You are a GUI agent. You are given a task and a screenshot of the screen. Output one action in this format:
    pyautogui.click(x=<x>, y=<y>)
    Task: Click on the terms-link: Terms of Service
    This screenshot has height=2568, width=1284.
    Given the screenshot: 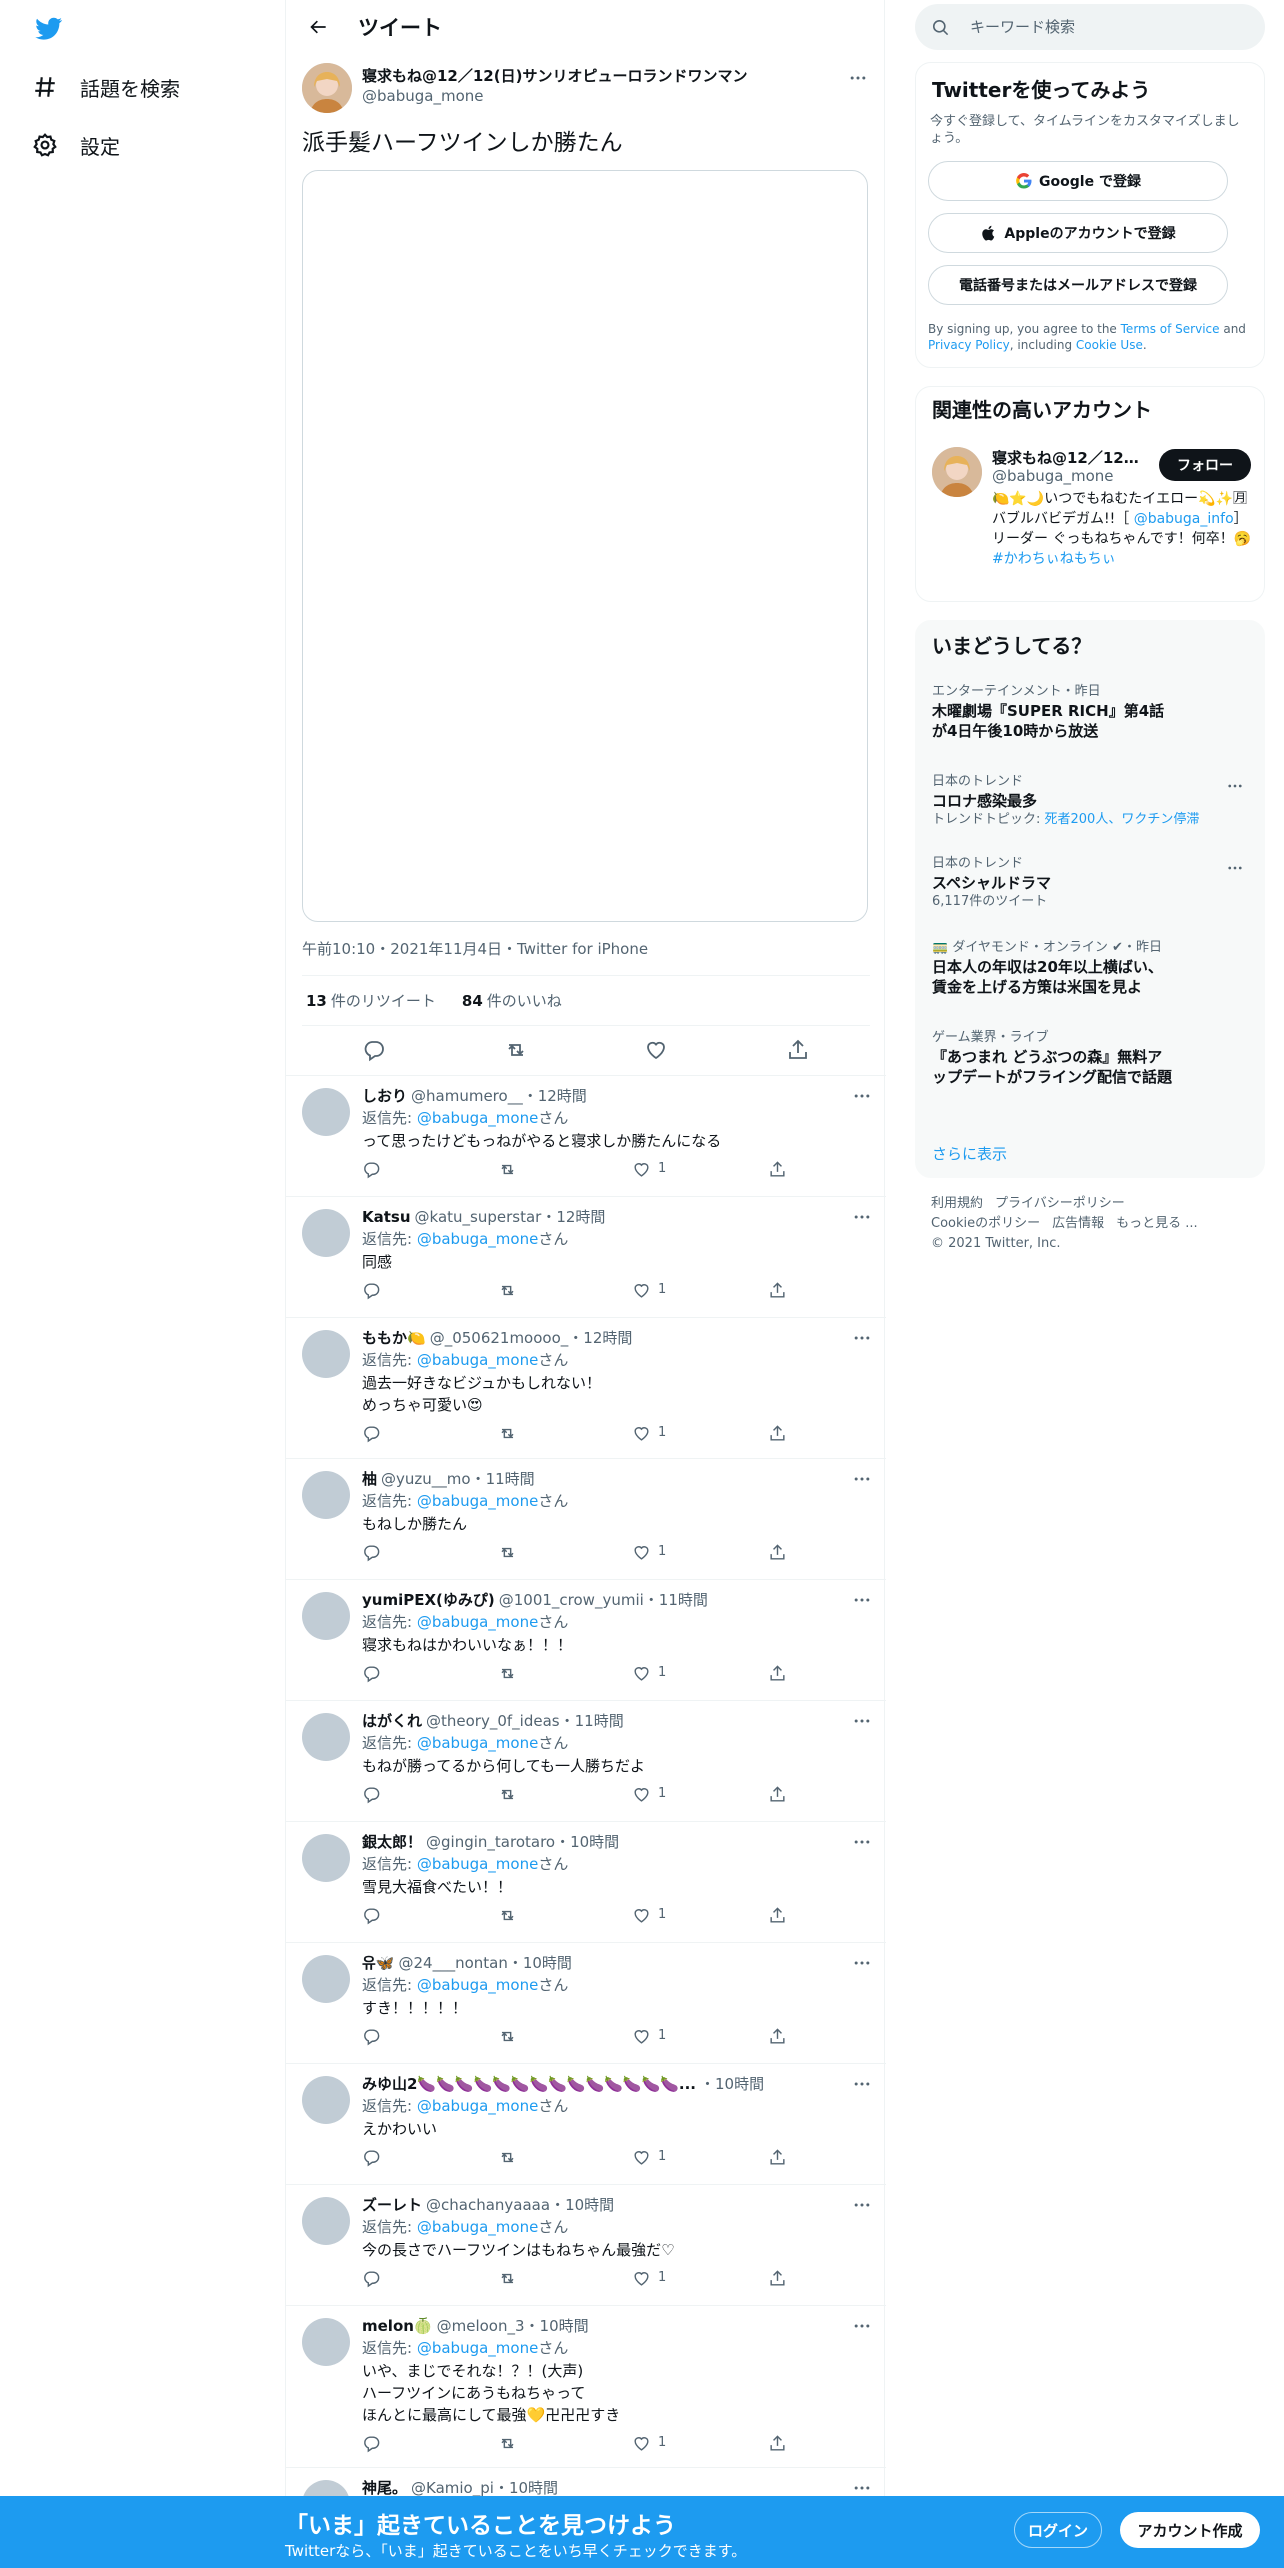 What is the action you would take?
    pyautogui.click(x=1170, y=329)
    